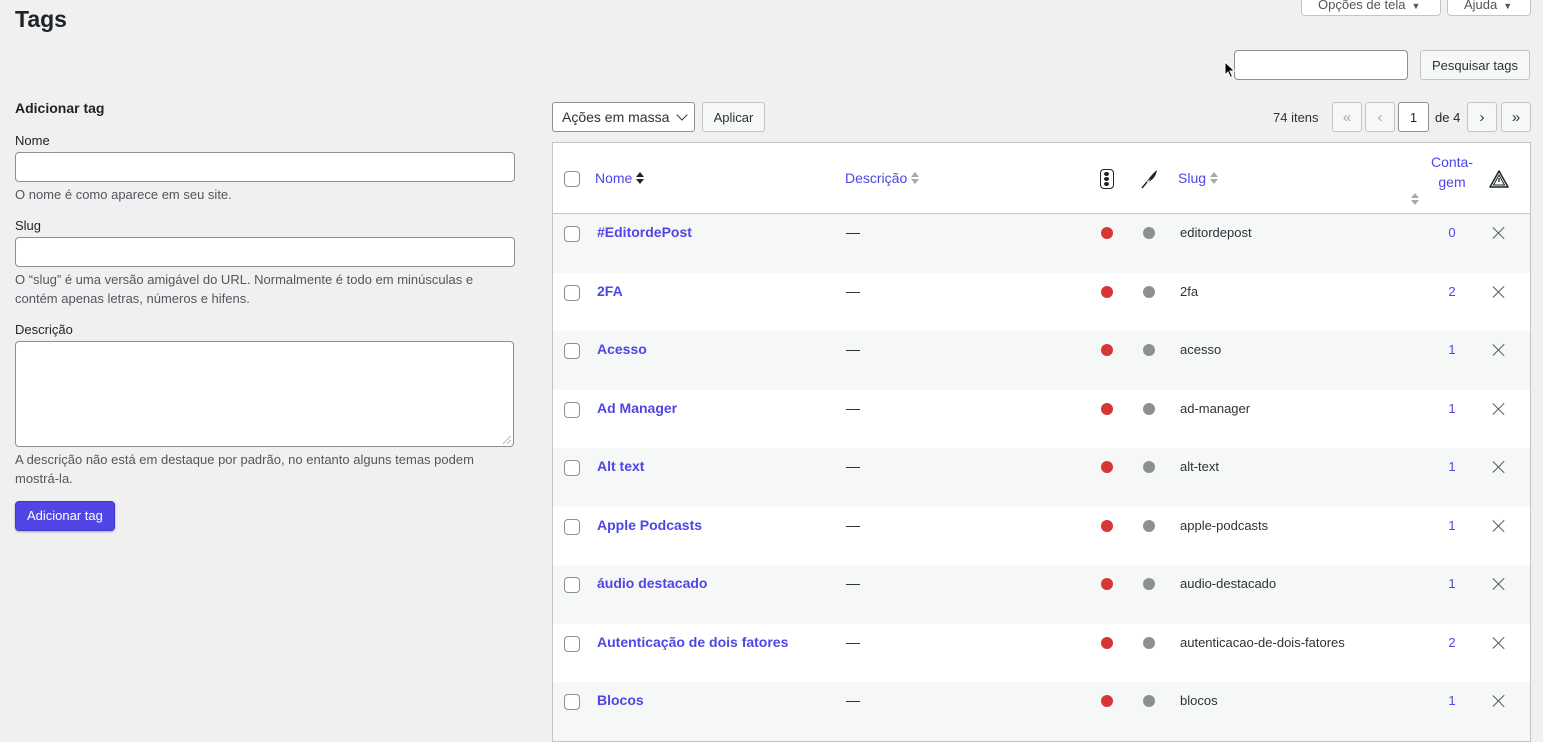 This screenshot has width=1543, height=742. I want to click on description-textarea, so click(264, 393).